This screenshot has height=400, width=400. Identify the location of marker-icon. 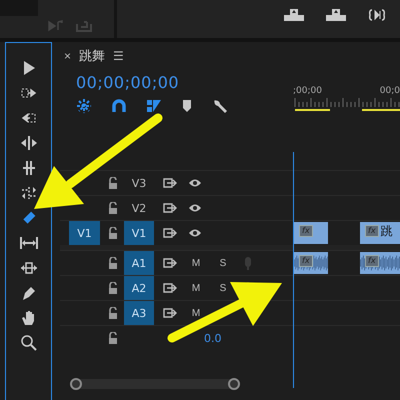
(187, 106).